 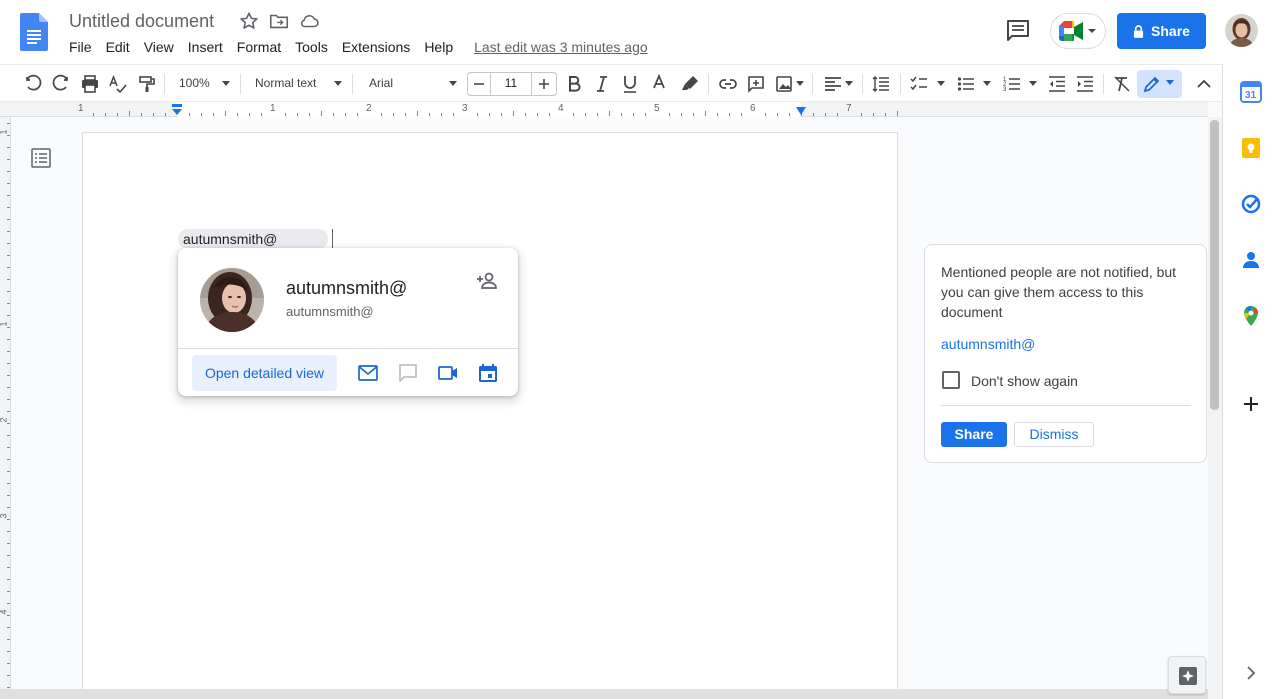 What do you see at coordinates (332, 239) in the screenshot?
I see `text-cursor` at bounding box center [332, 239].